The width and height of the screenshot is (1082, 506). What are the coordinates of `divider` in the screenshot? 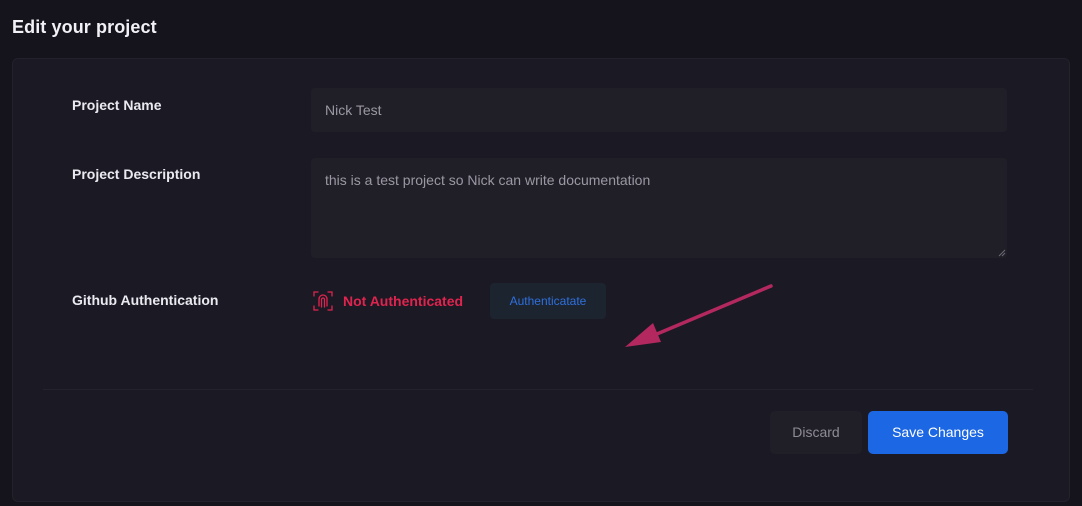 It's located at (538, 389).